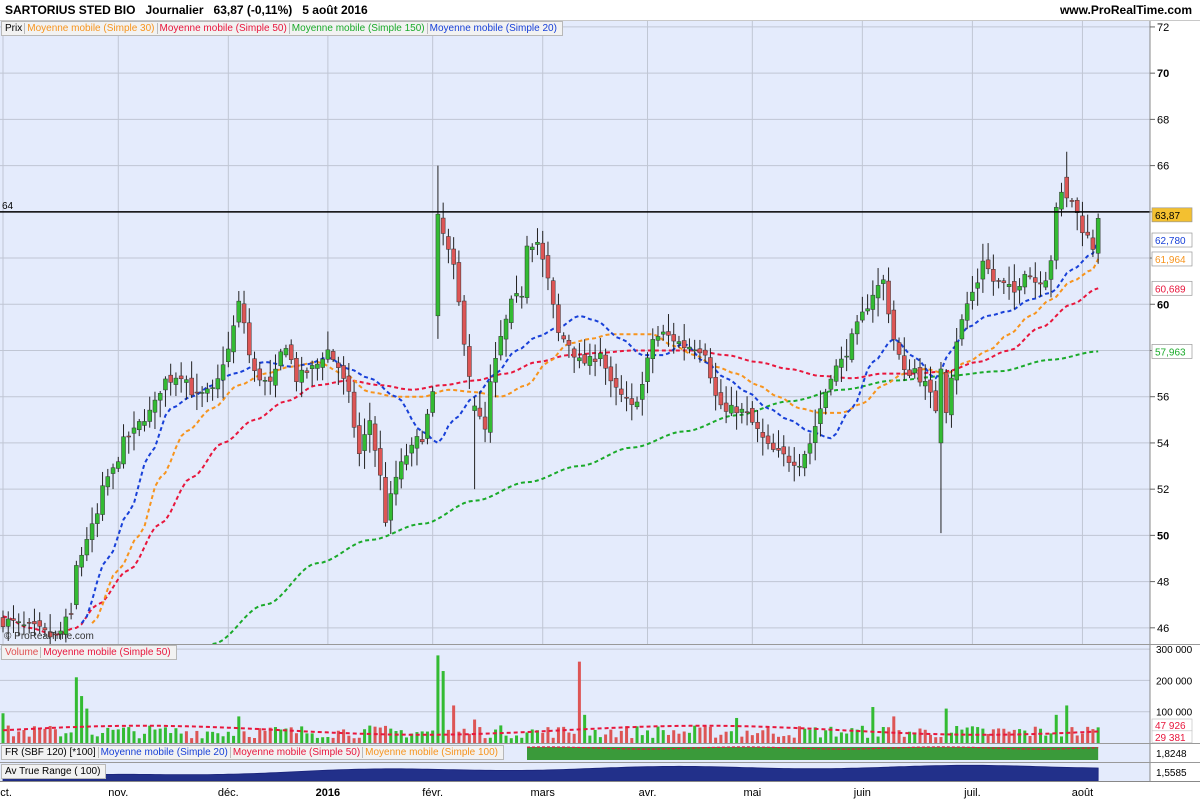 The height and width of the screenshot is (800, 1200). I want to click on volume-badge-value: 47 926, so click(1170, 726).